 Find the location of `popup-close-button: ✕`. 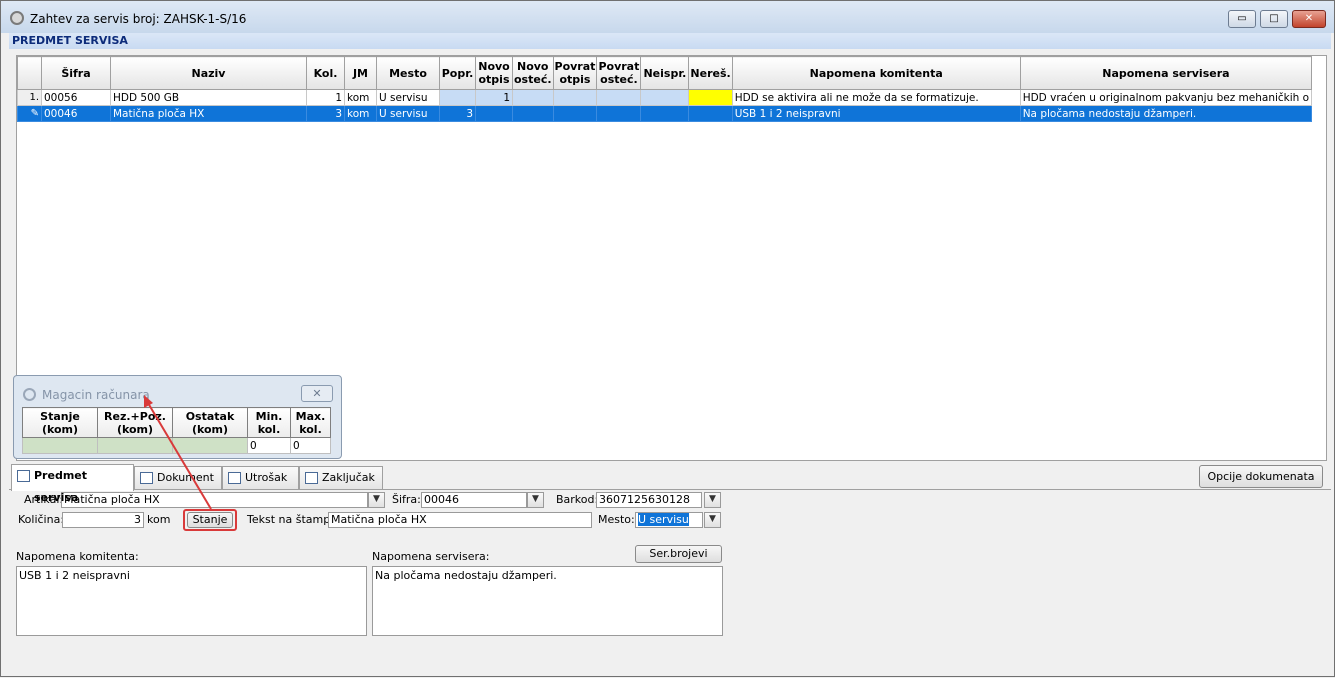

popup-close-button: ✕ is located at coordinates (317, 393).